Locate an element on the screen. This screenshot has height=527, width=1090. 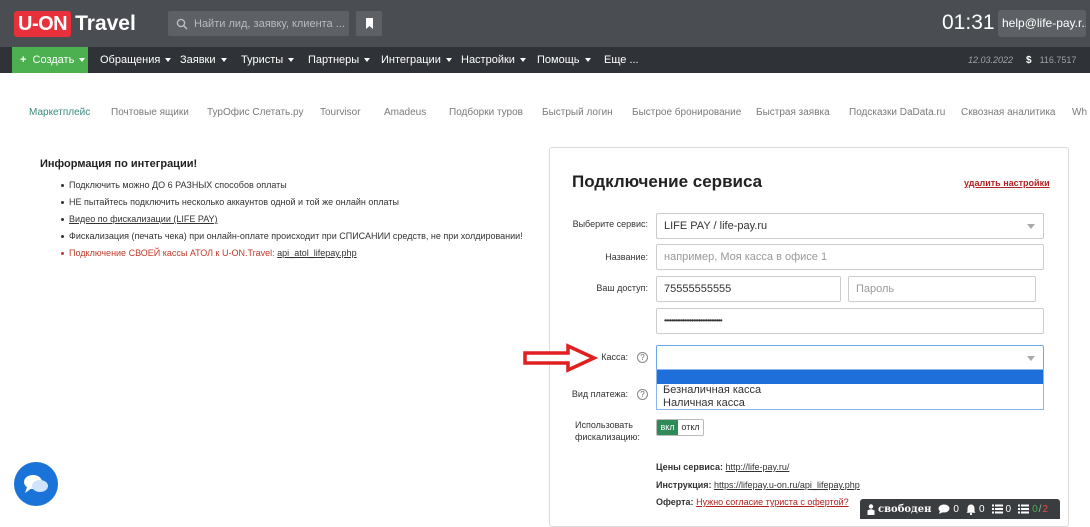
tab-dadata: Подсказки DaData.ru is located at coordinates (897, 112).